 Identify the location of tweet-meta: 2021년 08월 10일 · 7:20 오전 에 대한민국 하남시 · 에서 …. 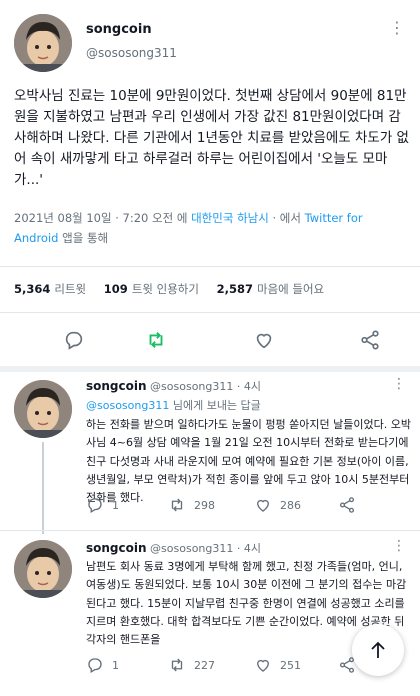
(212, 228).